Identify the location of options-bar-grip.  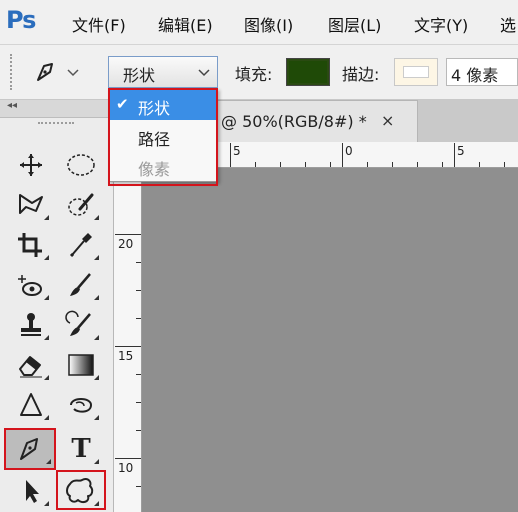
(12, 72).